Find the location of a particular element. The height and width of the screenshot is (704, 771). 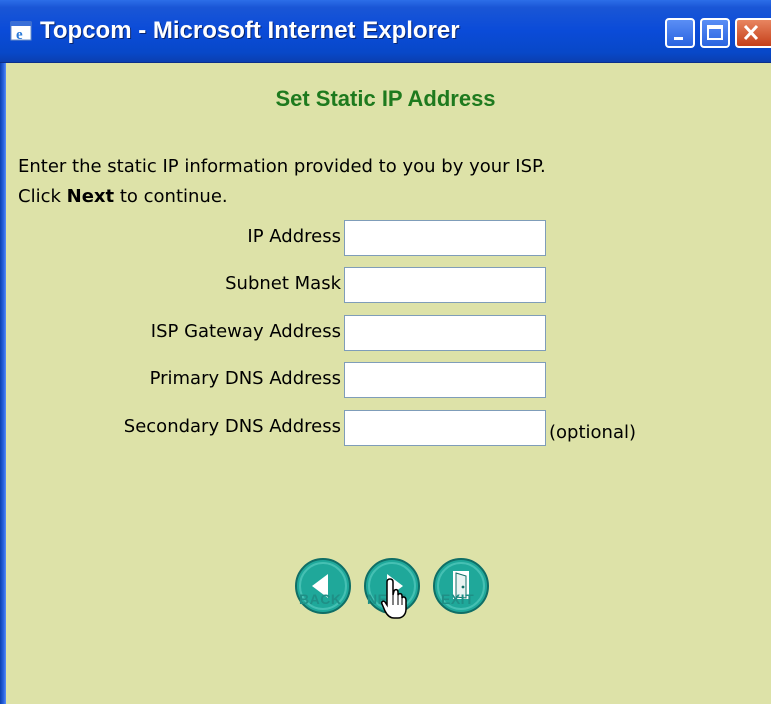

ip-address-label: IP Address is located at coordinates (294, 236).